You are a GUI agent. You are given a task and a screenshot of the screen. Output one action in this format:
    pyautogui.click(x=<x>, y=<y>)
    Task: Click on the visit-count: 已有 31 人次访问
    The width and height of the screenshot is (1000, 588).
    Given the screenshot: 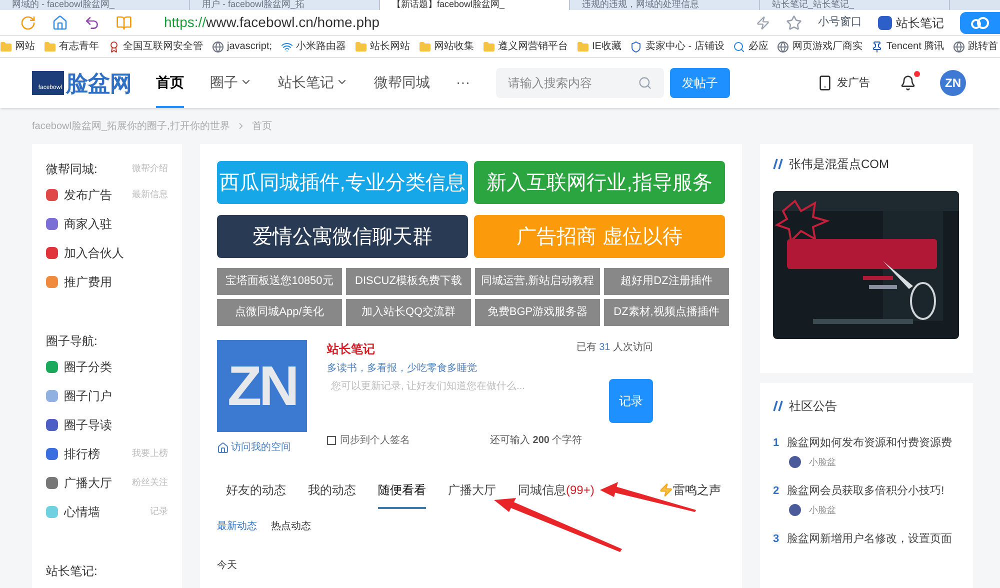 What is the action you would take?
    pyautogui.click(x=614, y=347)
    